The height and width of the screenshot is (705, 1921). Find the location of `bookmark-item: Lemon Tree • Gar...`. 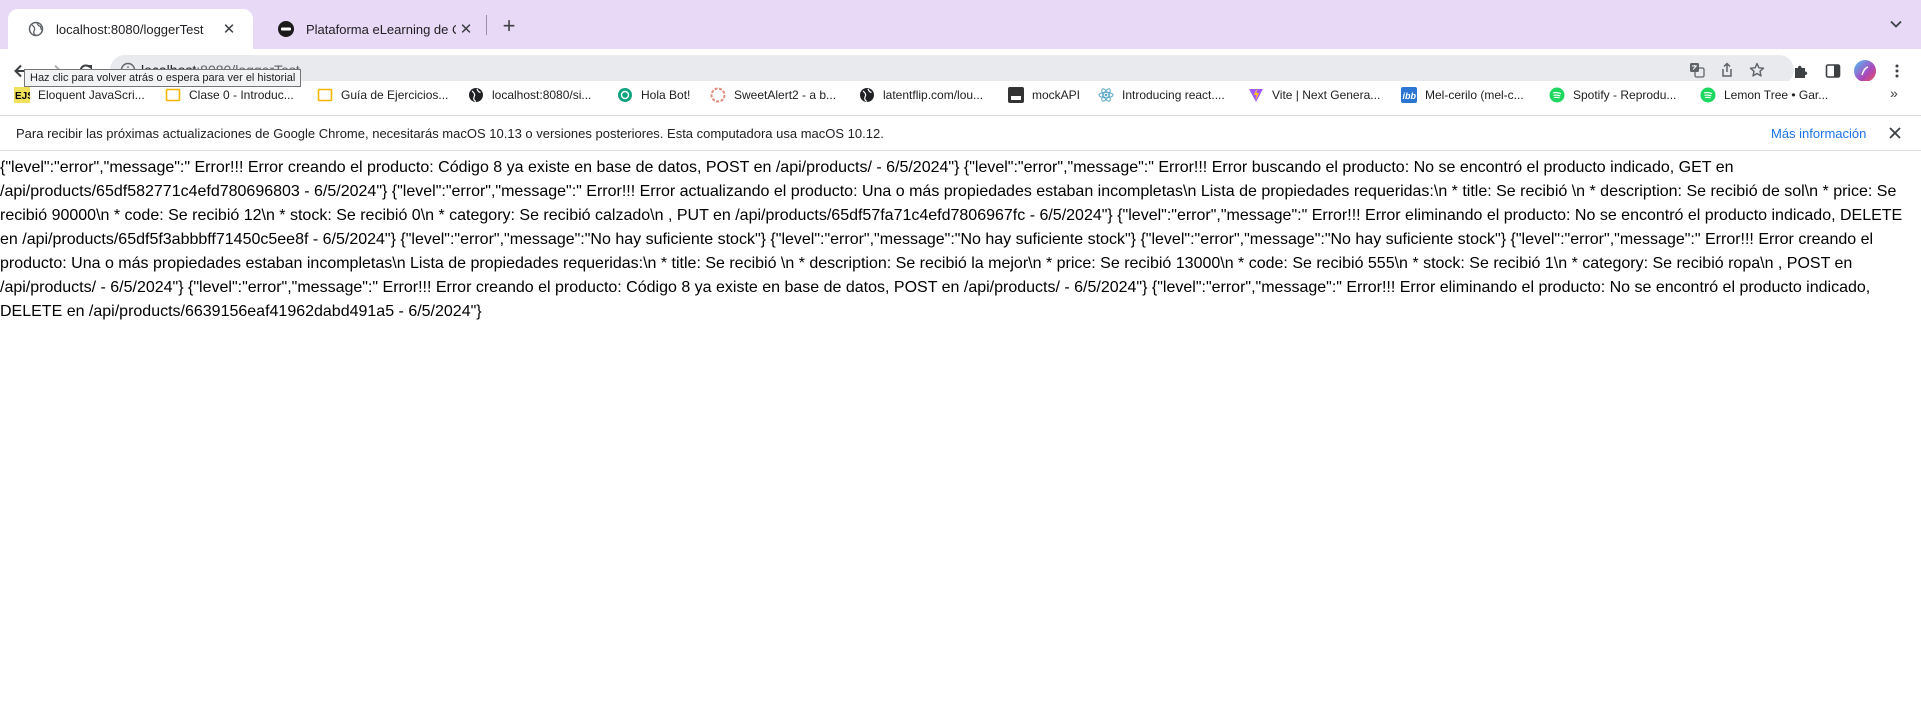

bookmark-item: Lemon Tree • Gar... is located at coordinates (1764, 95).